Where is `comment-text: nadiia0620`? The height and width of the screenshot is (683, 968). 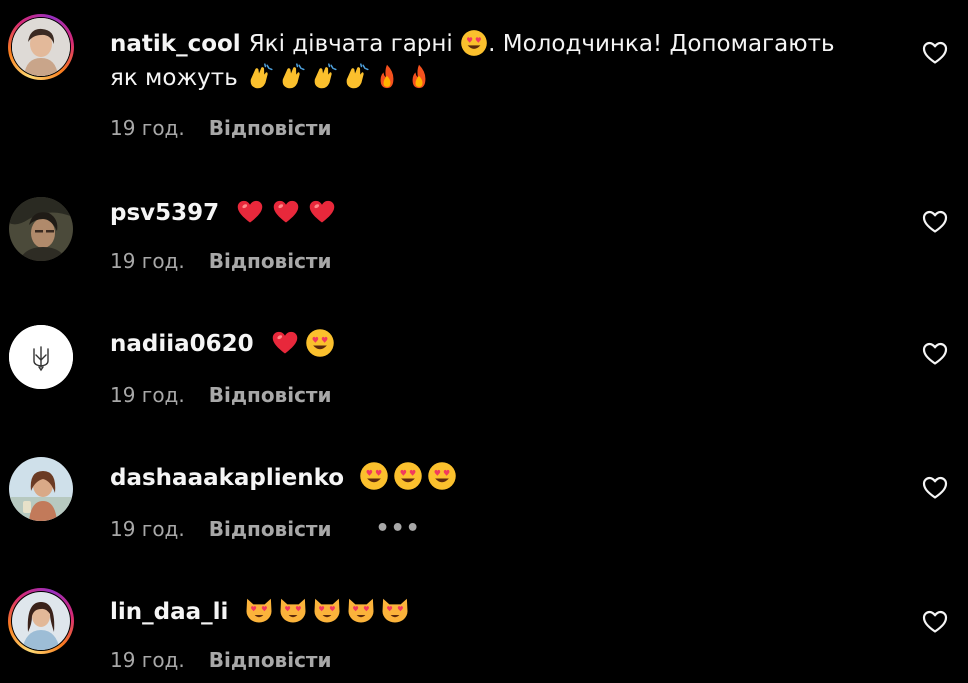
comment-text: nadiia0620 is located at coordinates (500, 344).